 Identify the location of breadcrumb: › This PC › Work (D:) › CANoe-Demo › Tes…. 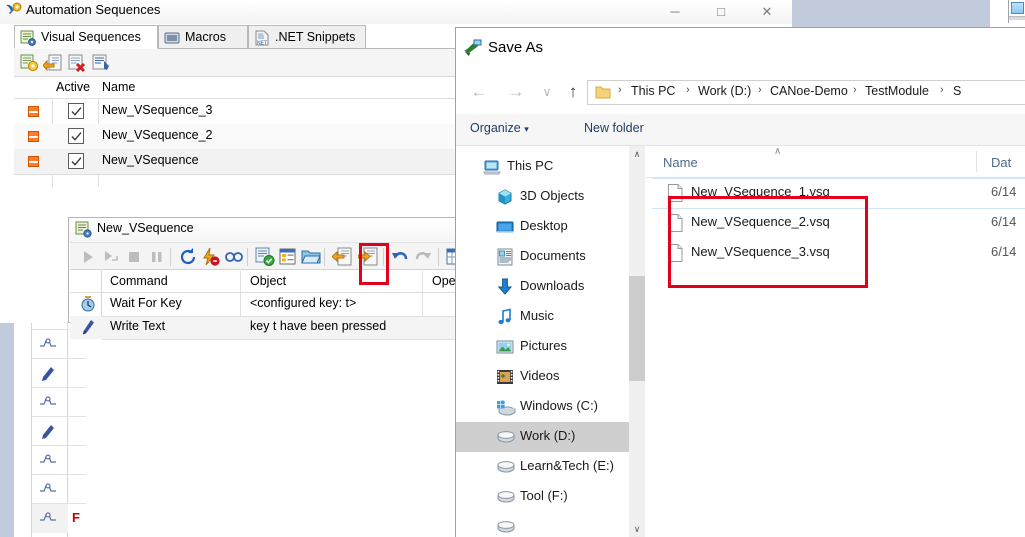
(806, 92).